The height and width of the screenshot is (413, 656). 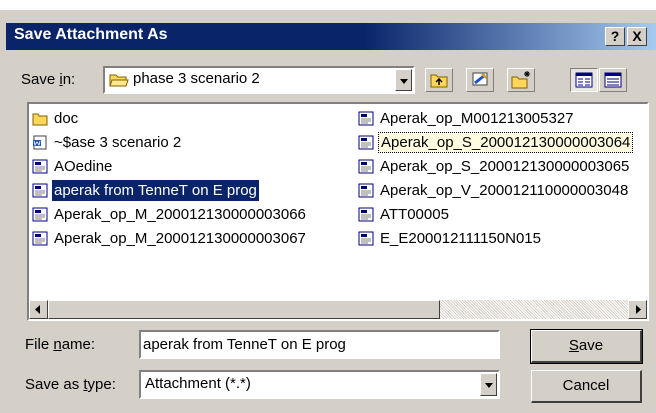 What do you see at coordinates (119, 80) in the screenshot?
I see `open-folder-icon` at bounding box center [119, 80].